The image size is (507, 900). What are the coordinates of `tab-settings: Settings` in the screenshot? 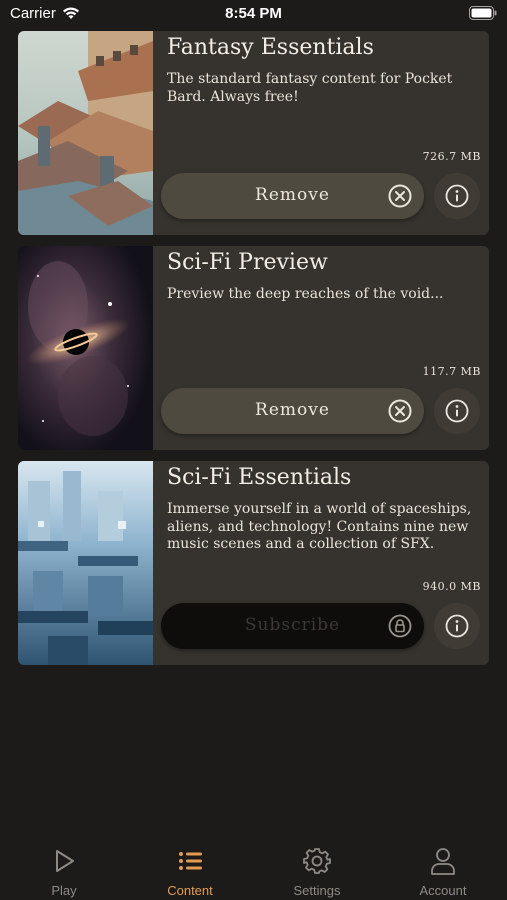 It's located at (317, 868).